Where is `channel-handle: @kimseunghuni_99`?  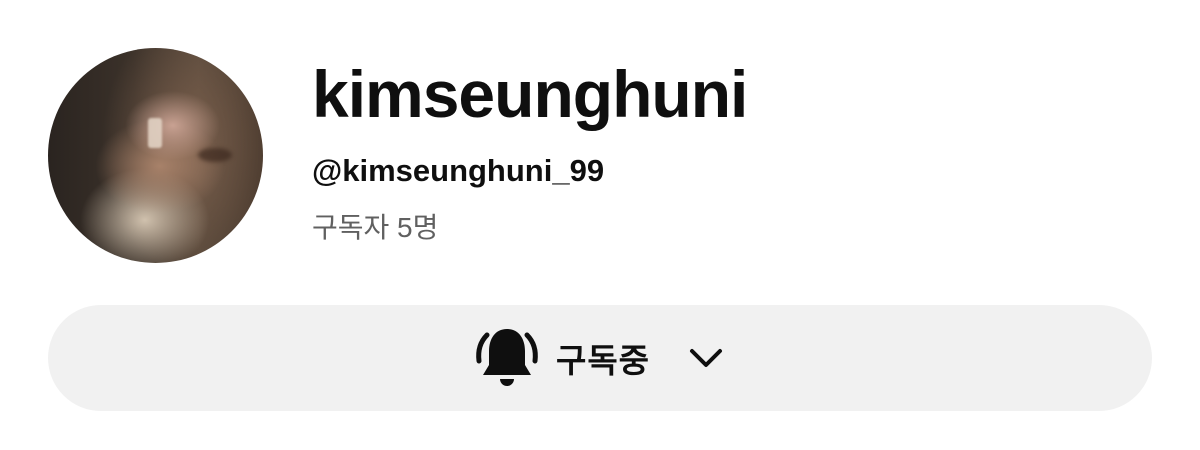 channel-handle: @kimseunghuni_99 is located at coordinates (458, 171).